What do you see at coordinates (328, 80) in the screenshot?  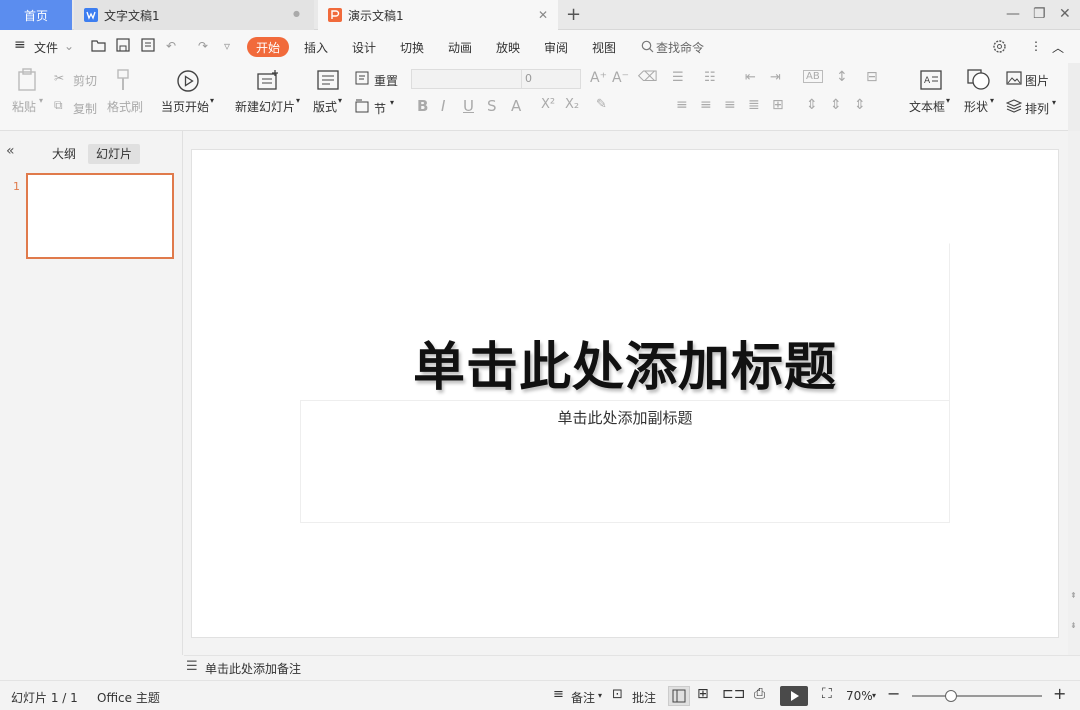 I see `layout-icon` at bounding box center [328, 80].